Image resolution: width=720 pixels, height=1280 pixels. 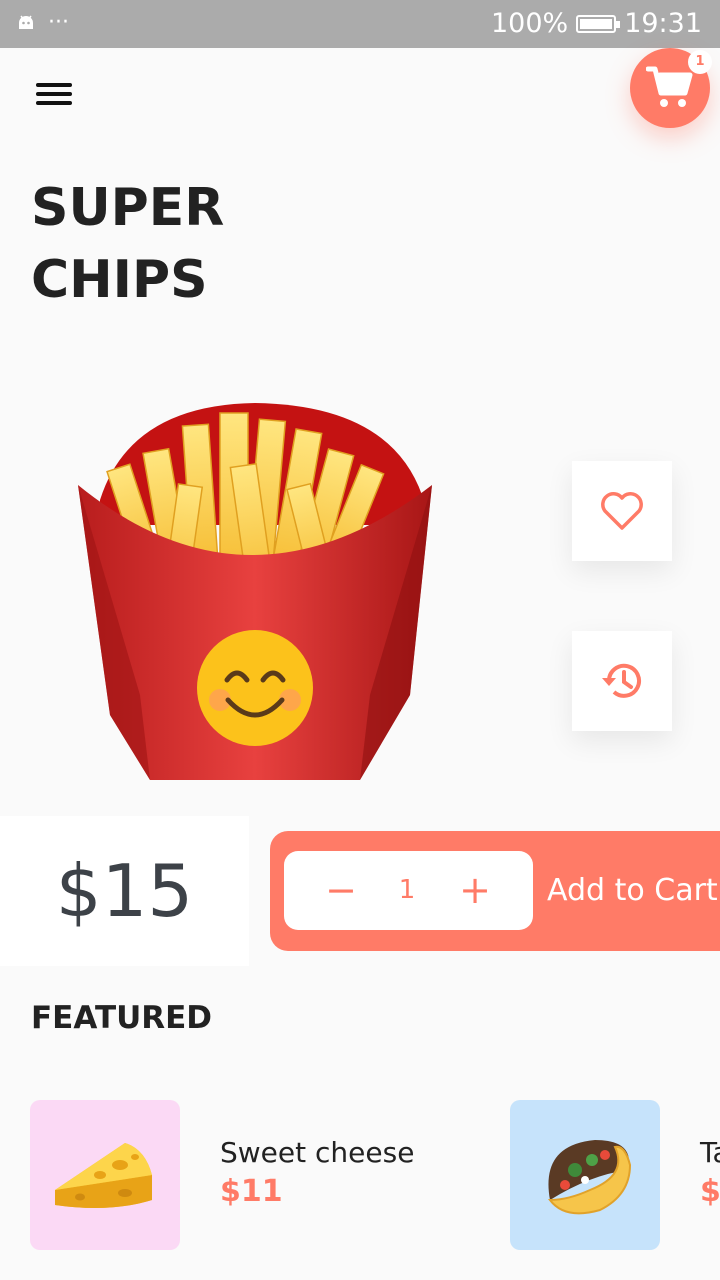 I want to click on product-title-line2: CHIPS, so click(x=119, y=280).